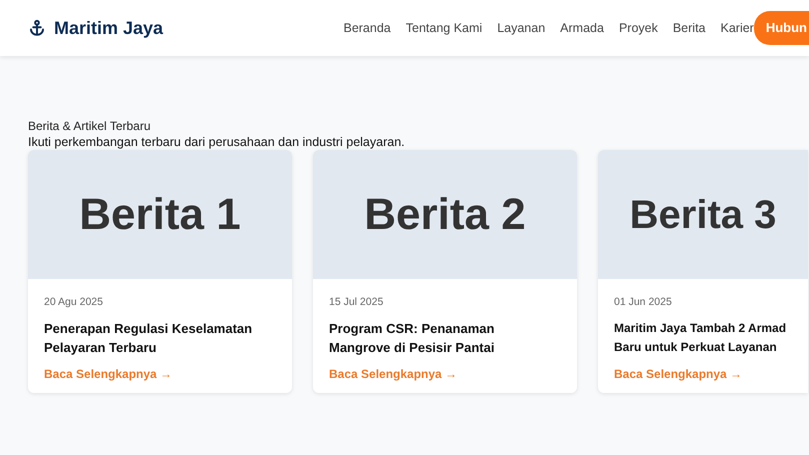 The image size is (809, 455). Describe the element at coordinates (217, 142) in the screenshot. I see `section-subtitle: Ikuti perkembangan terbaru dari perusahaan dan industri pelayaran.` at that location.